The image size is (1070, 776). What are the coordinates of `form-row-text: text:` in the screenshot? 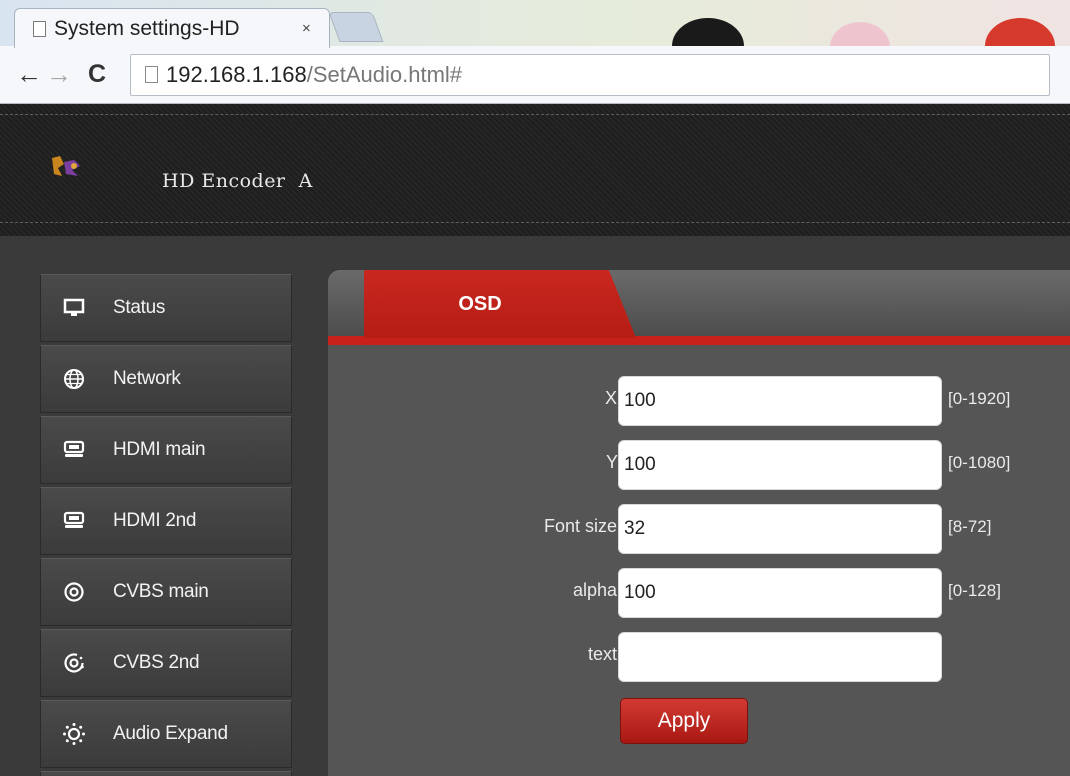 It's located at (699, 657).